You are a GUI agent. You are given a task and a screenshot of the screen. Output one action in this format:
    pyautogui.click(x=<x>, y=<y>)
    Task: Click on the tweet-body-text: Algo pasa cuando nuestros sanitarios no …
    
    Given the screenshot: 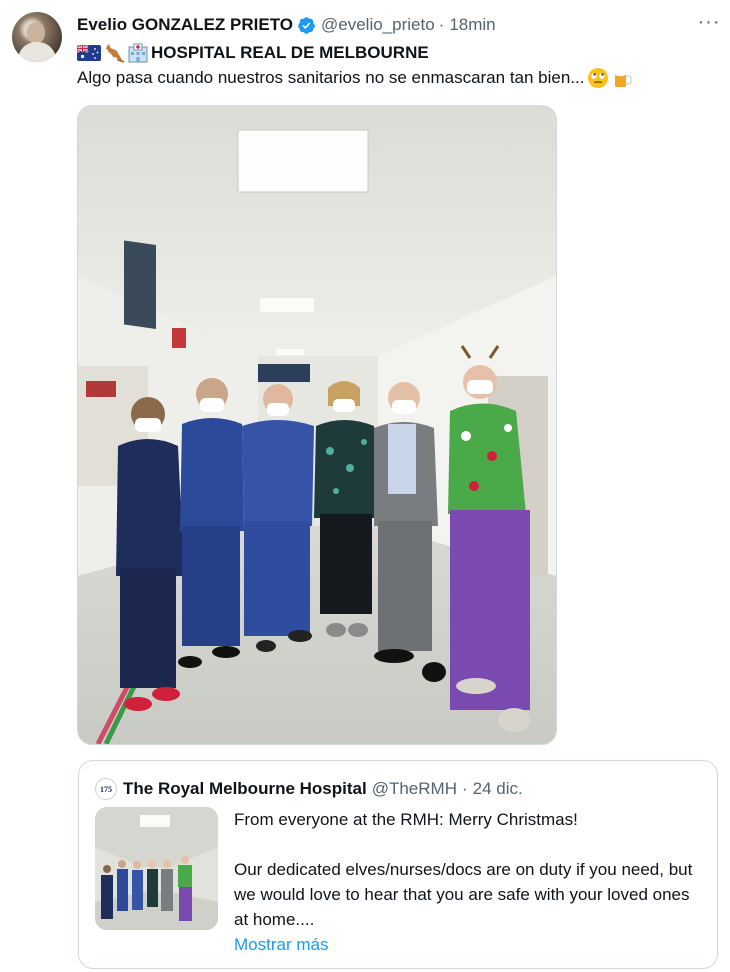 What is the action you would take?
    pyautogui.click(x=331, y=77)
    